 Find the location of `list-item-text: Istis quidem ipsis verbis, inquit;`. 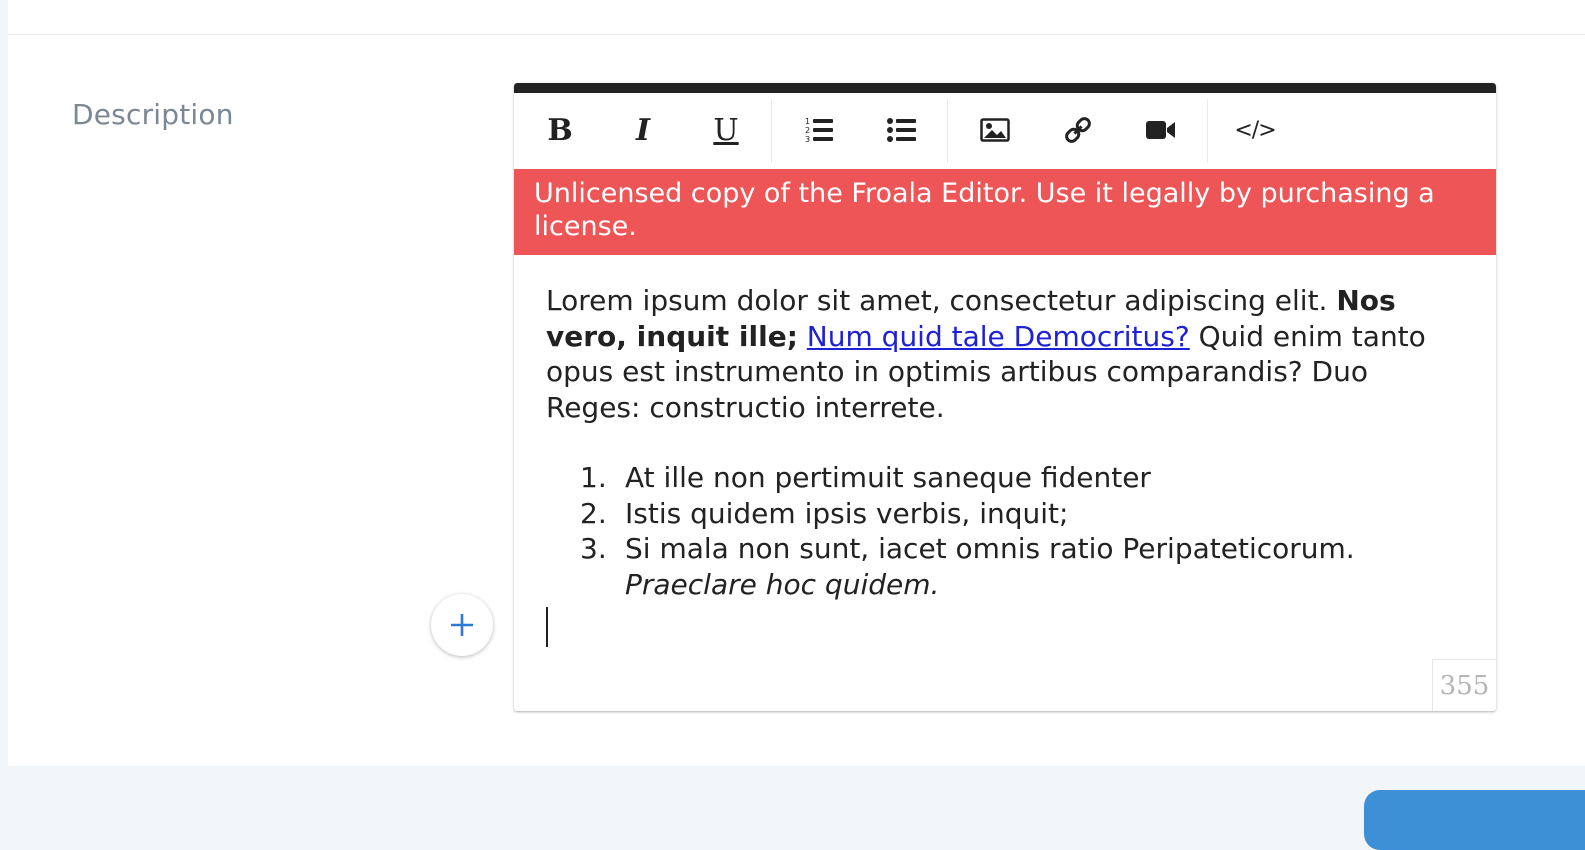

list-item-text: Istis quidem ipsis verbis, inquit; is located at coordinates (847, 513).